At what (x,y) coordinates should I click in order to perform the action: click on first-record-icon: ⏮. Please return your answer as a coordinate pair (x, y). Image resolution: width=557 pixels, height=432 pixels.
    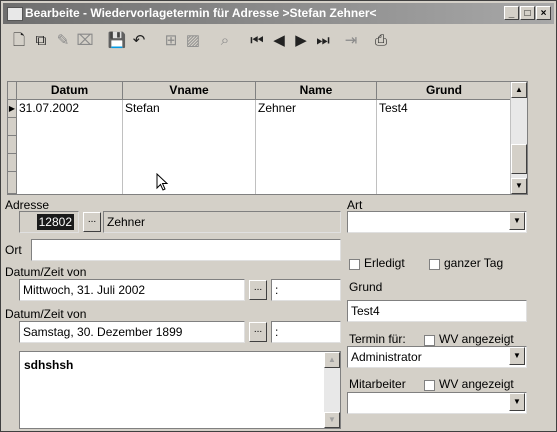
    Looking at the image, I should click on (257, 41).